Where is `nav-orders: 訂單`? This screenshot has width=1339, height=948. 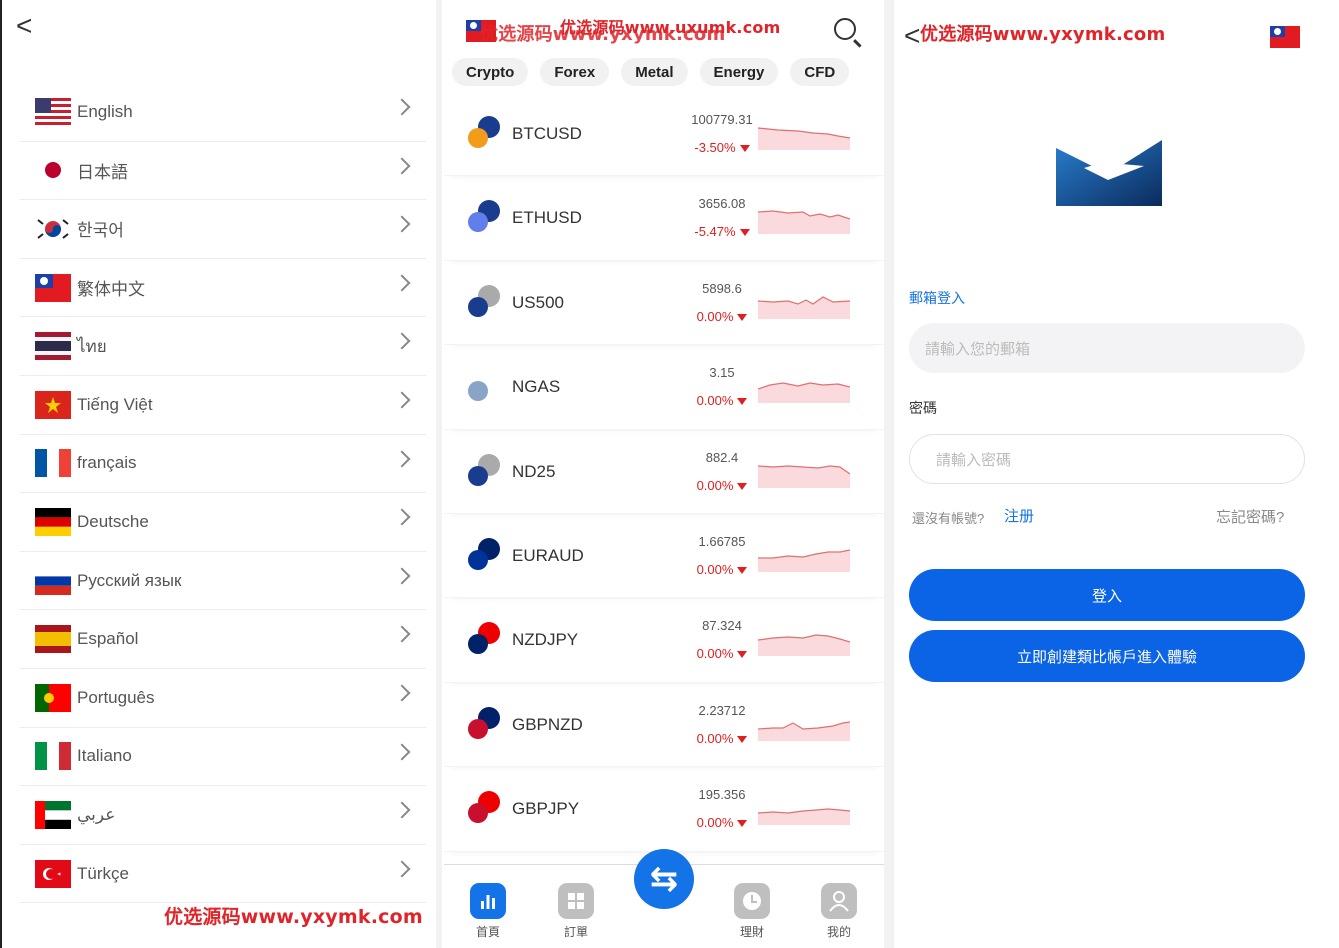
nav-orders: 訂單 is located at coordinates (576, 911).